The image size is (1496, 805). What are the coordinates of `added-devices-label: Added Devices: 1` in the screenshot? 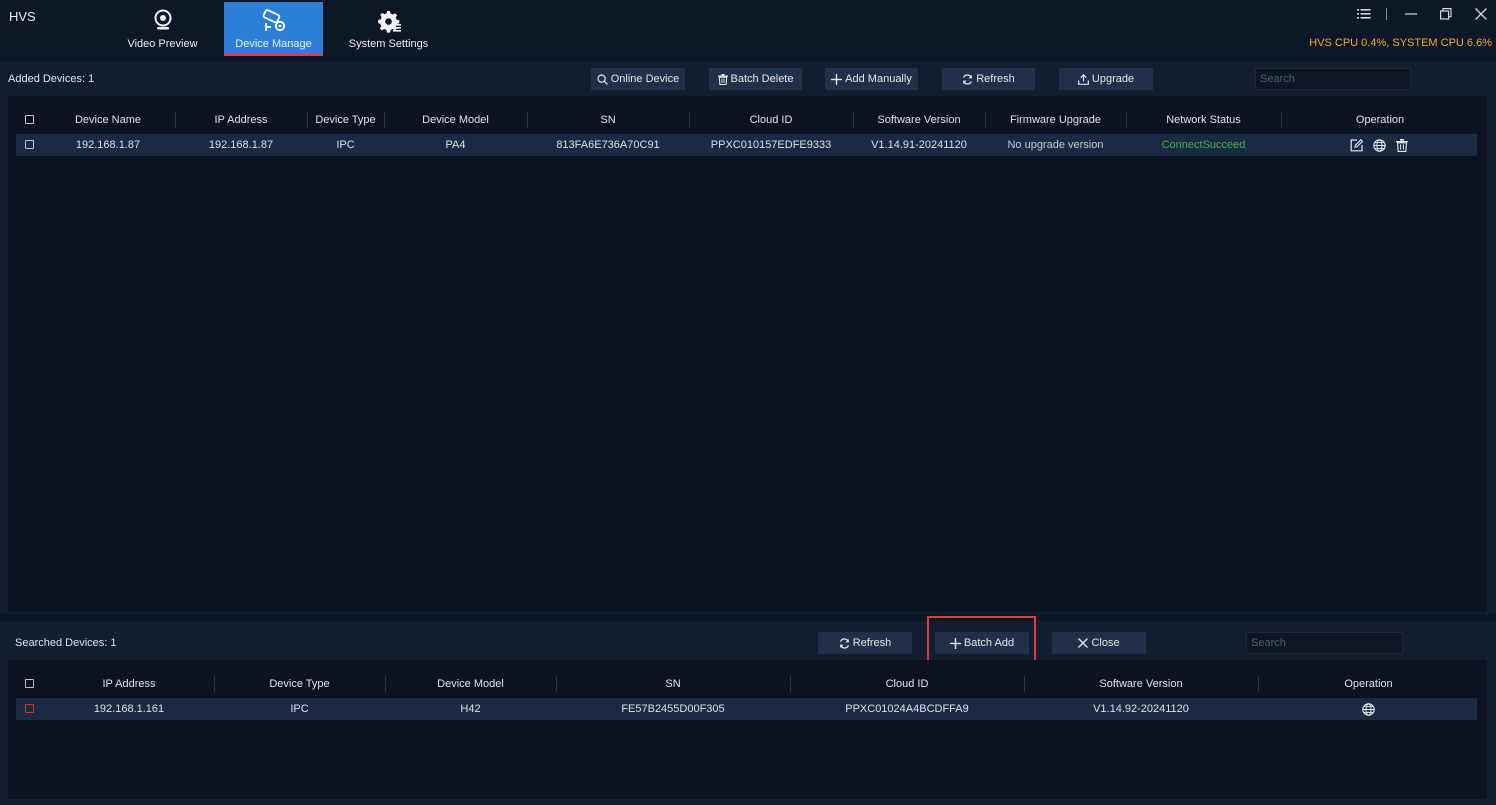 It's located at (51, 79).